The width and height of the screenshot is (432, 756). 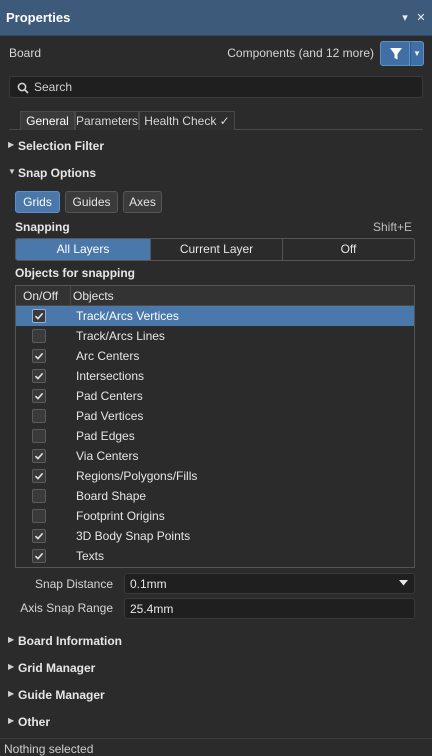 I want to click on section-label: Guide Manager, so click(x=61, y=695).